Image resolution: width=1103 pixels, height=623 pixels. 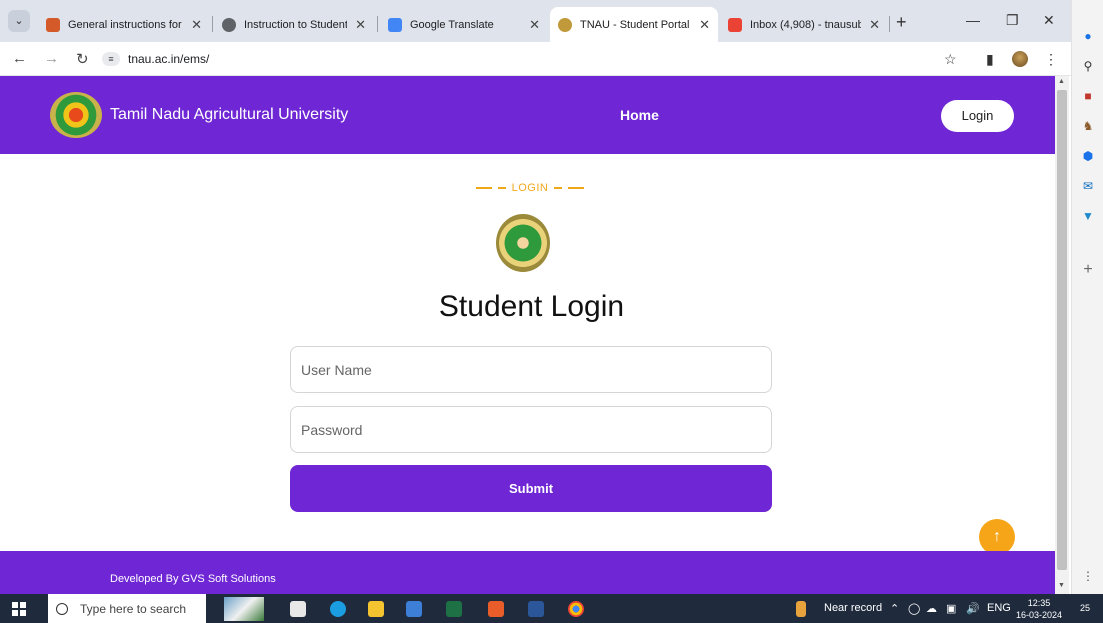 What do you see at coordinates (894, 608) in the screenshot?
I see `show-hidden-icons-icon: ⌃` at bounding box center [894, 608].